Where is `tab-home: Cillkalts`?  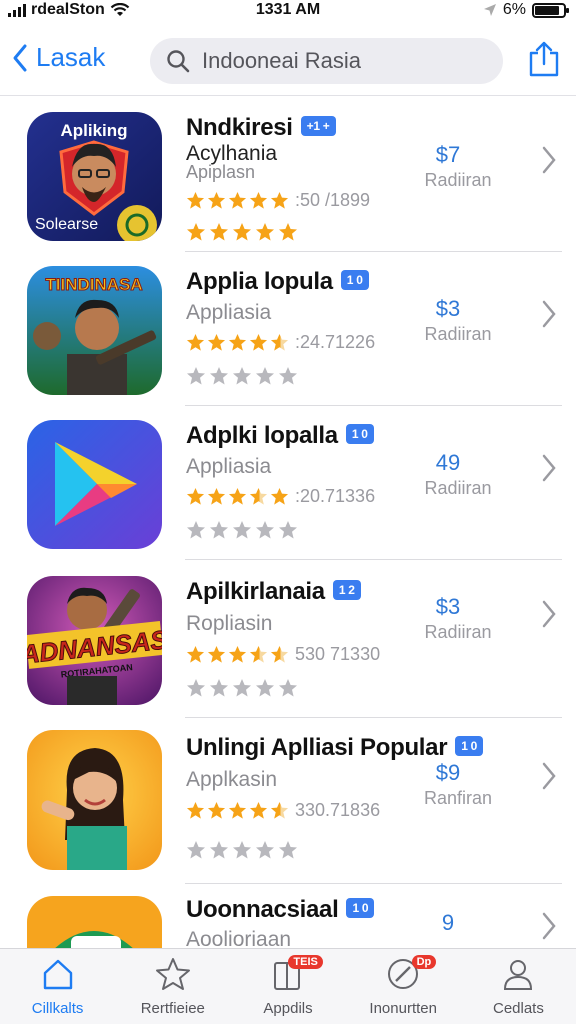 tab-home: Cillkalts is located at coordinates (57, 986).